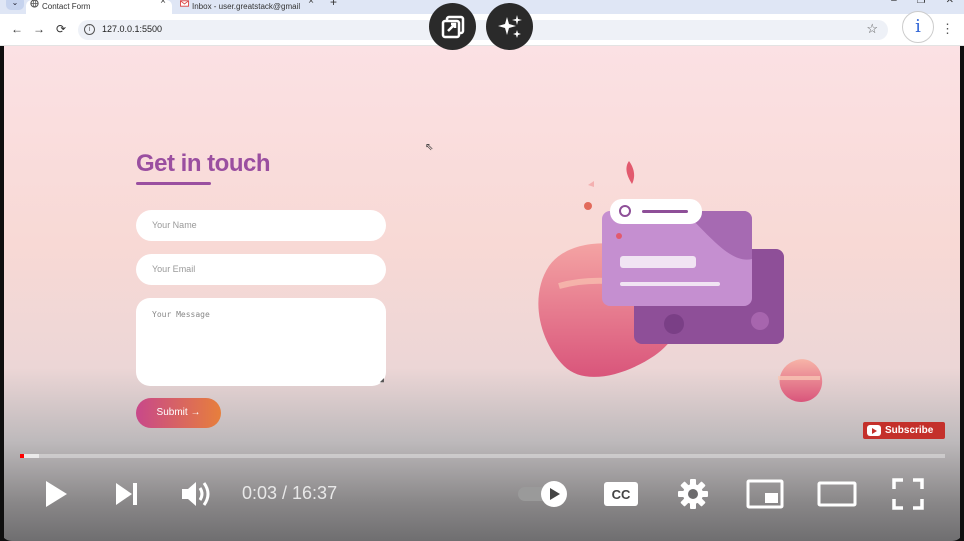 The height and width of the screenshot is (541, 964). I want to click on tab-title: Inbox - user.greatstack@gmail, so click(246, 6).